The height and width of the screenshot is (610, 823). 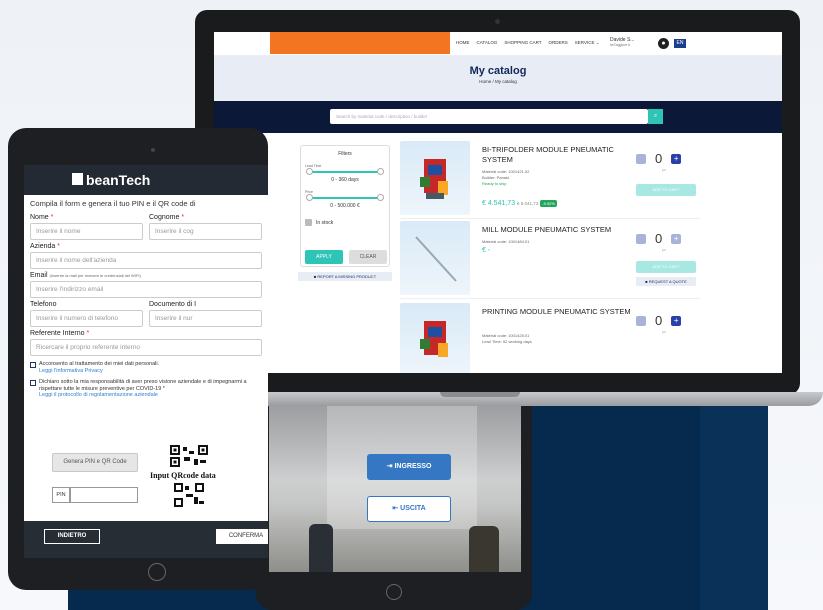 What do you see at coordinates (242, 536) in the screenshot?
I see `confirm-button: CONFERMA` at bounding box center [242, 536].